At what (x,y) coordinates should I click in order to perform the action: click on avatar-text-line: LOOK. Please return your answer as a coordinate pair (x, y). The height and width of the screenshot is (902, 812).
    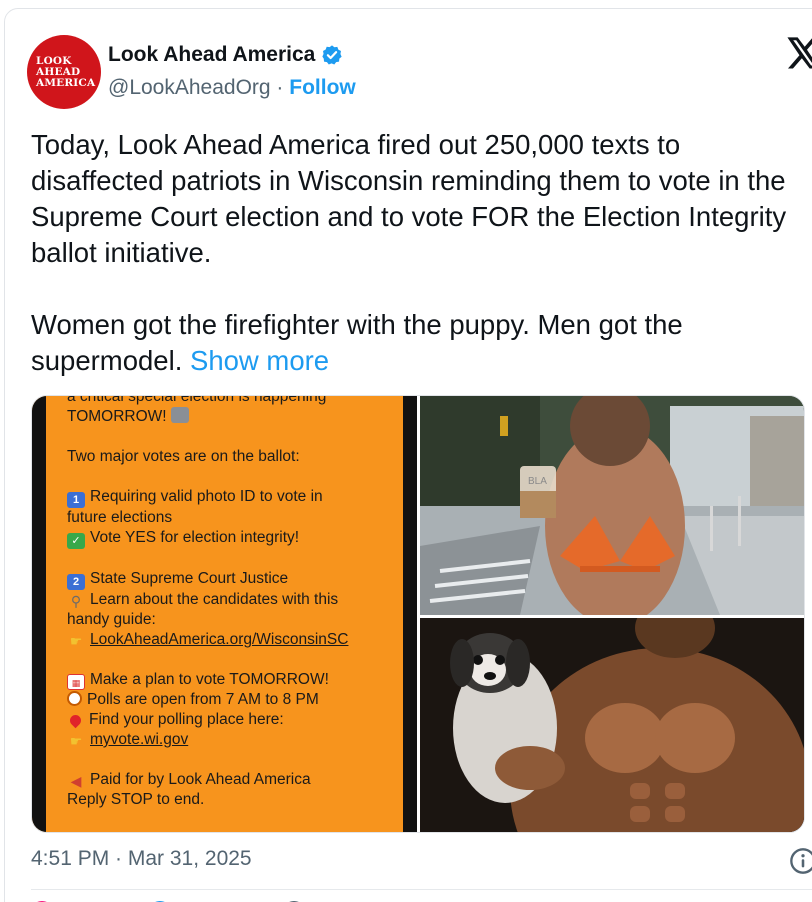
    Looking at the image, I should click on (54, 60).